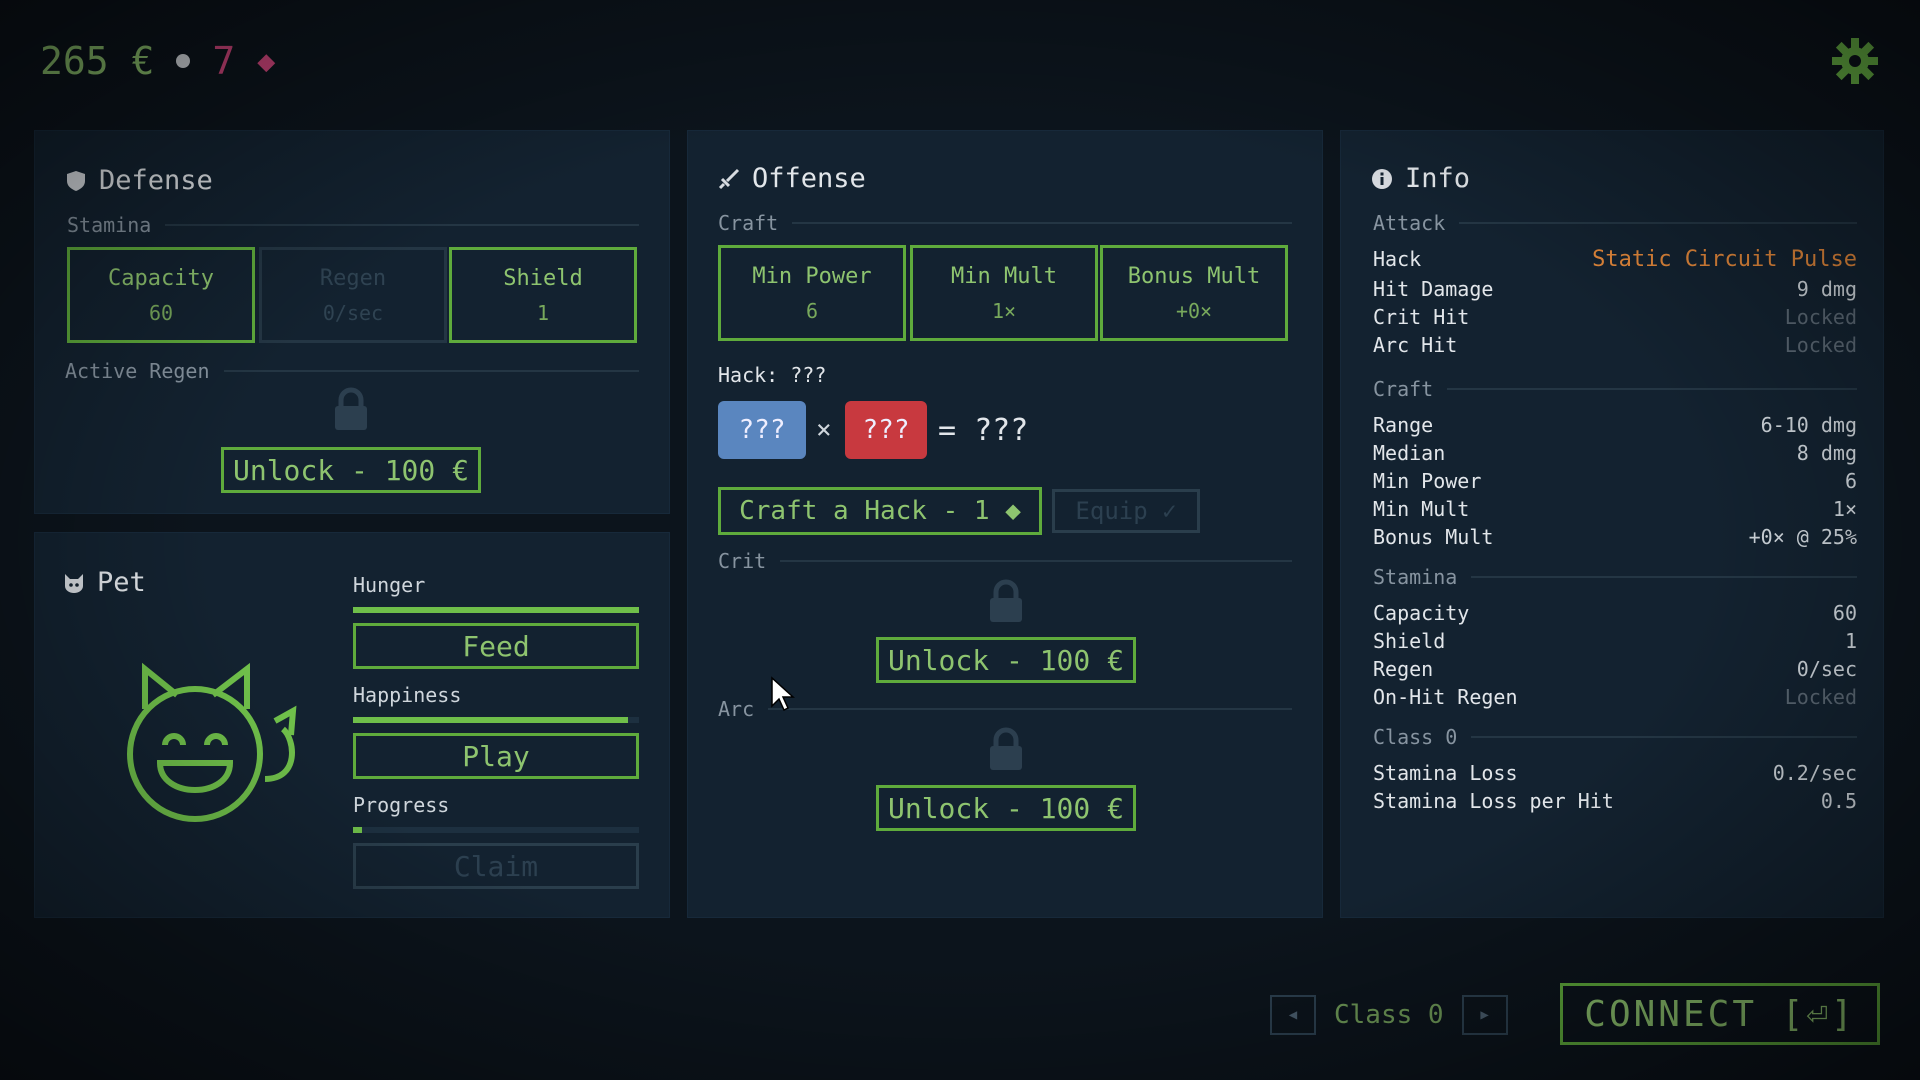 The width and height of the screenshot is (1920, 1080). I want to click on bonus-mult-upgrade-button: Bonus Mult +0×, so click(1194, 293).